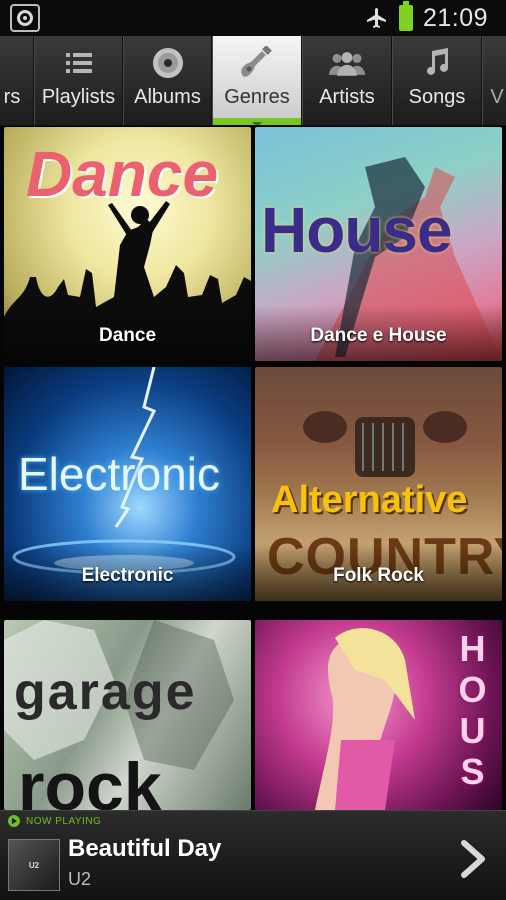  I want to click on disc-icon, so click(168, 63).